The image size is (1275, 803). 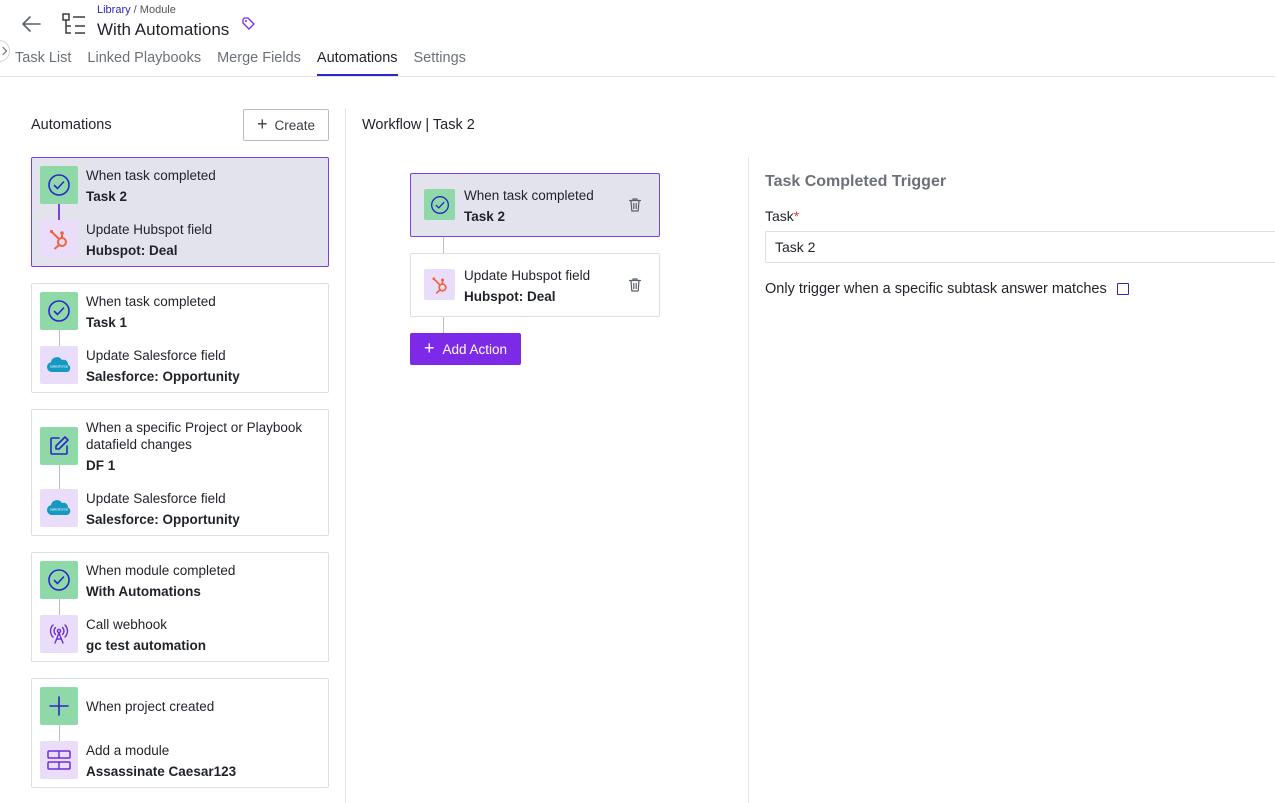 I want to click on action-title: Call webhook, so click(x=127, y=624).